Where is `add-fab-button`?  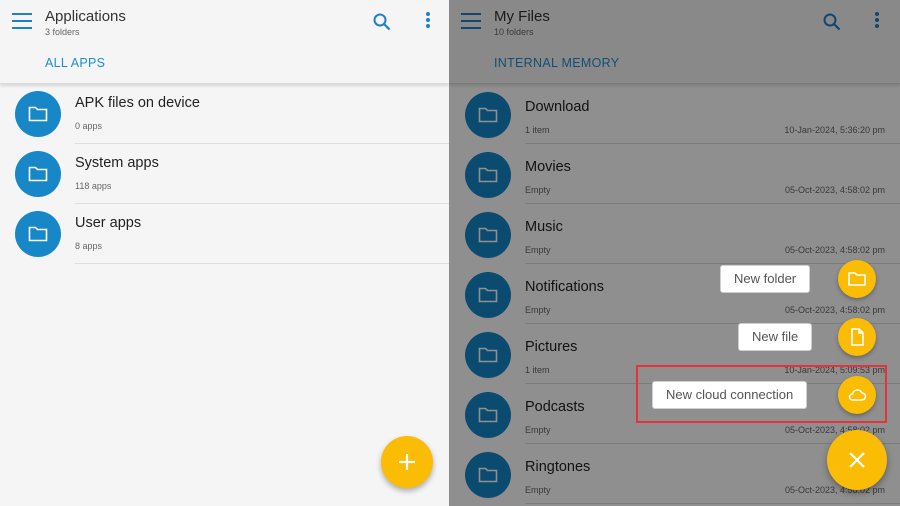 add-fab-button is located at coordinates (407, 462).